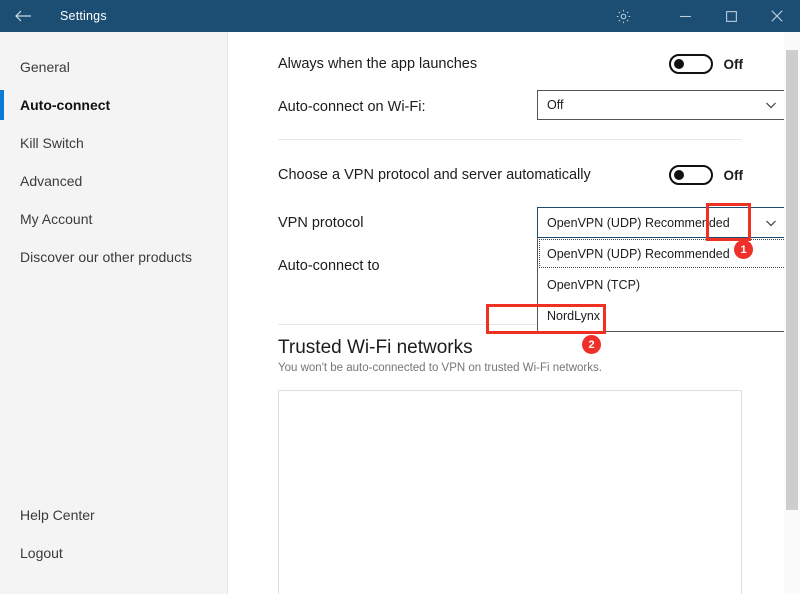 The height and width of the screenshot is (594, 800). I want to click on choose-protocol-toggle-wrap: Off, so click(706, 175).